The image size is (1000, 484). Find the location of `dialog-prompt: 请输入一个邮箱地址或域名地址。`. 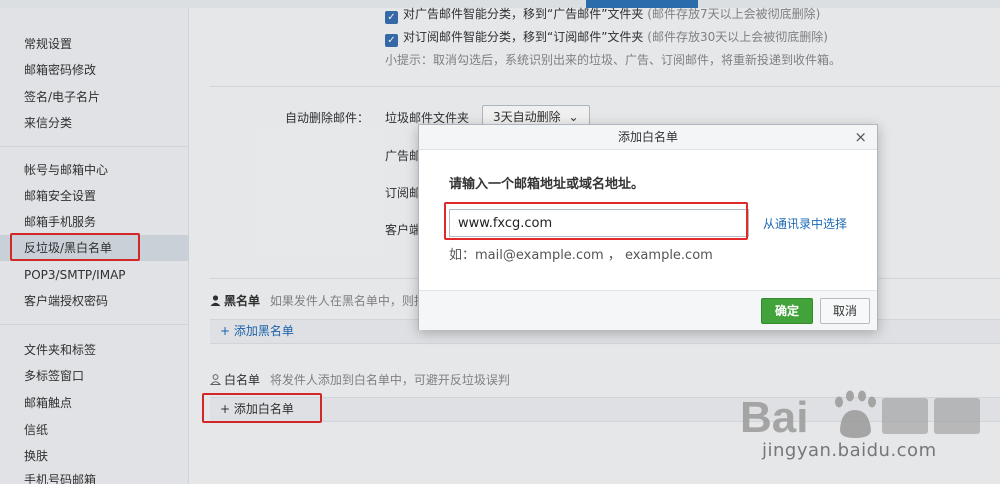

dialog-prompt: 请输入一个邮箱地址或域名地址。 is located at coordinates (547, 184).